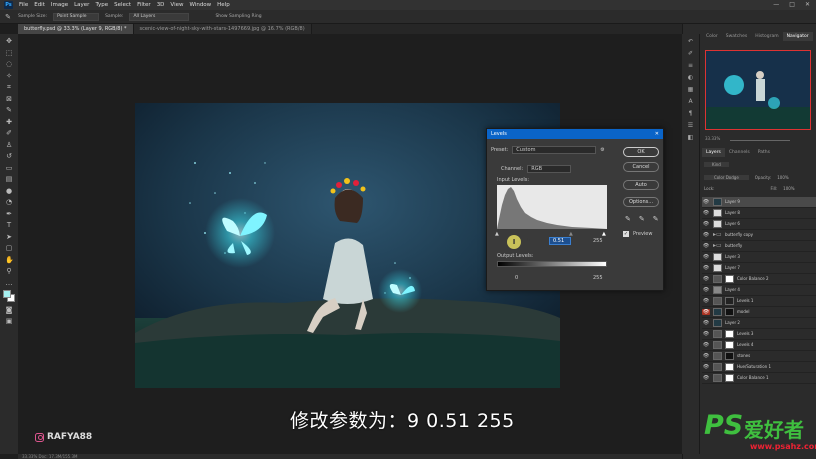 The height and width of the screenshot is (459, 816). What do you see at coordinates (739, 152) in the screenshot?
I see `tab-channels: Channels` at bounding box center [739, 152].